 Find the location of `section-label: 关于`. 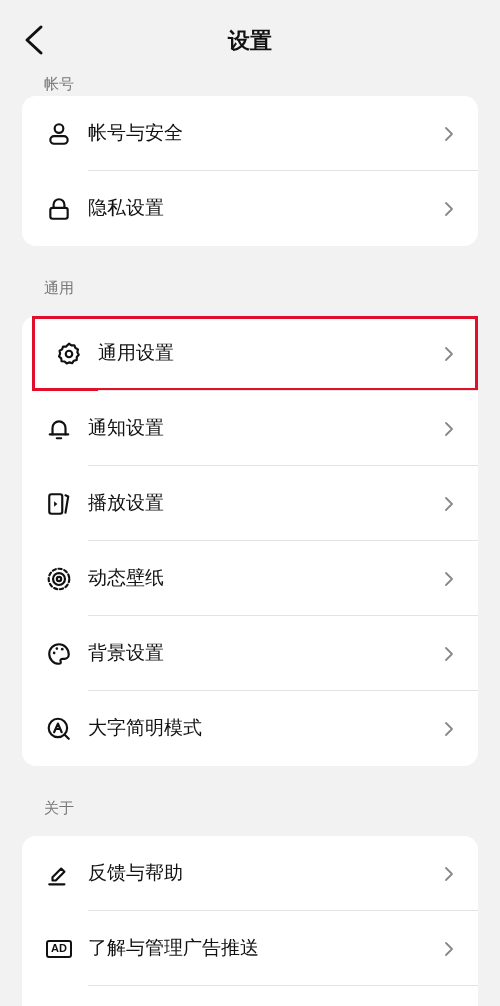

section-label: 关于 is located at coordinates (59, 807).